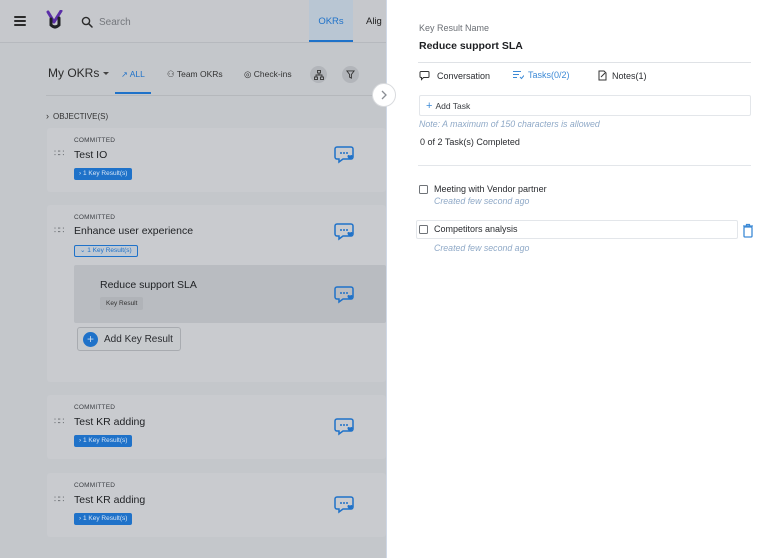  Describe the element at coordinates (454, 28) in the screenshot. I see `key-result-name-label: Key Result Name` at that location.